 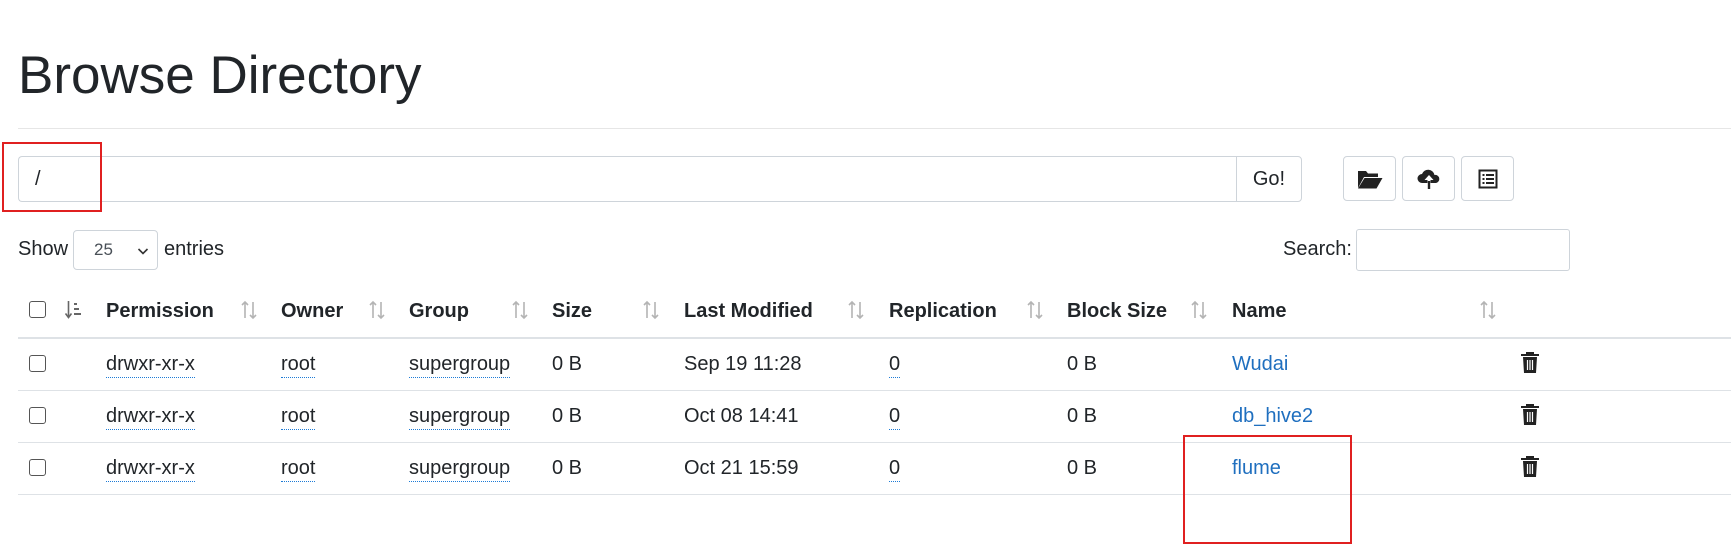 I want to click on directory-link: Wudai, so click(x=1260, y=364).